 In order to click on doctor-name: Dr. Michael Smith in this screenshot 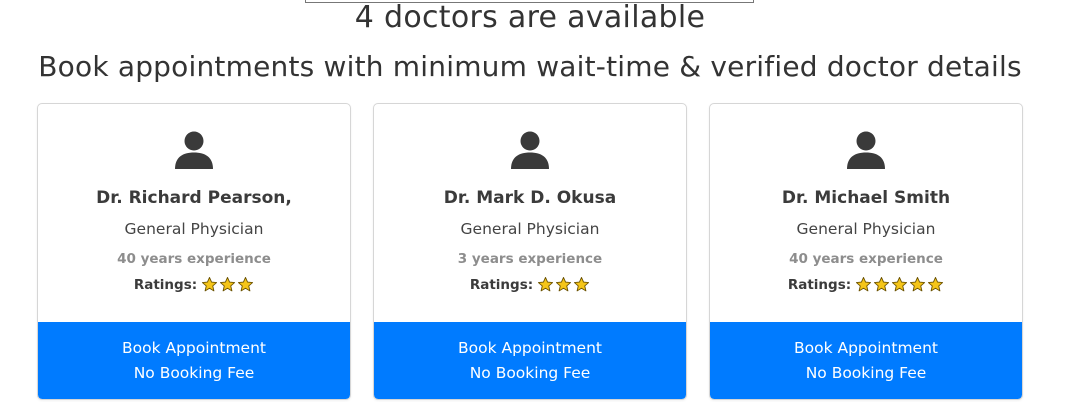, I will do `click(866, 198)`.